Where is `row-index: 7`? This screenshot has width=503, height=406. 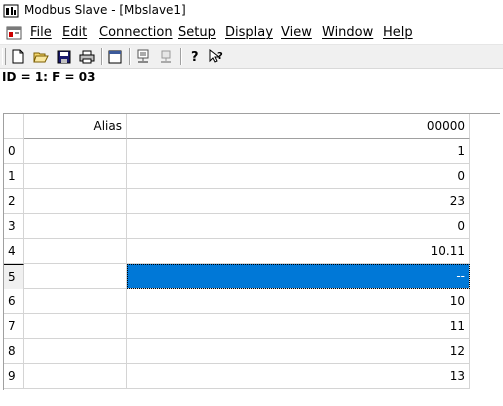
row-index: 7 is located at coordinates (12, 326).